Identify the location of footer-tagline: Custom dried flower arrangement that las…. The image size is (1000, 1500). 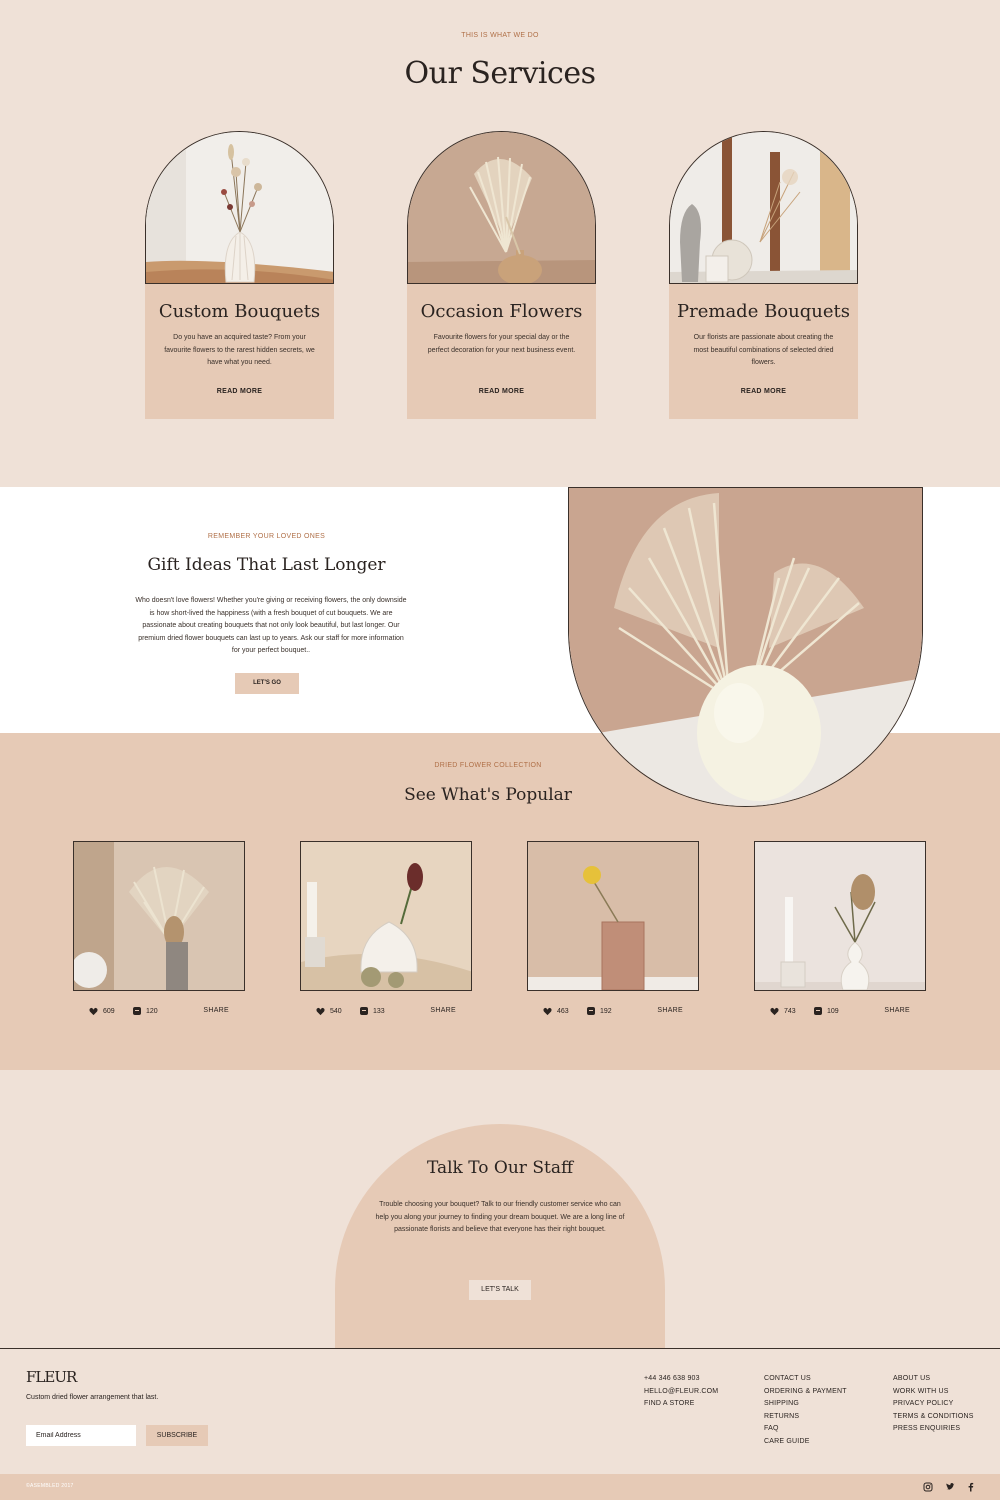
(92, 1397).